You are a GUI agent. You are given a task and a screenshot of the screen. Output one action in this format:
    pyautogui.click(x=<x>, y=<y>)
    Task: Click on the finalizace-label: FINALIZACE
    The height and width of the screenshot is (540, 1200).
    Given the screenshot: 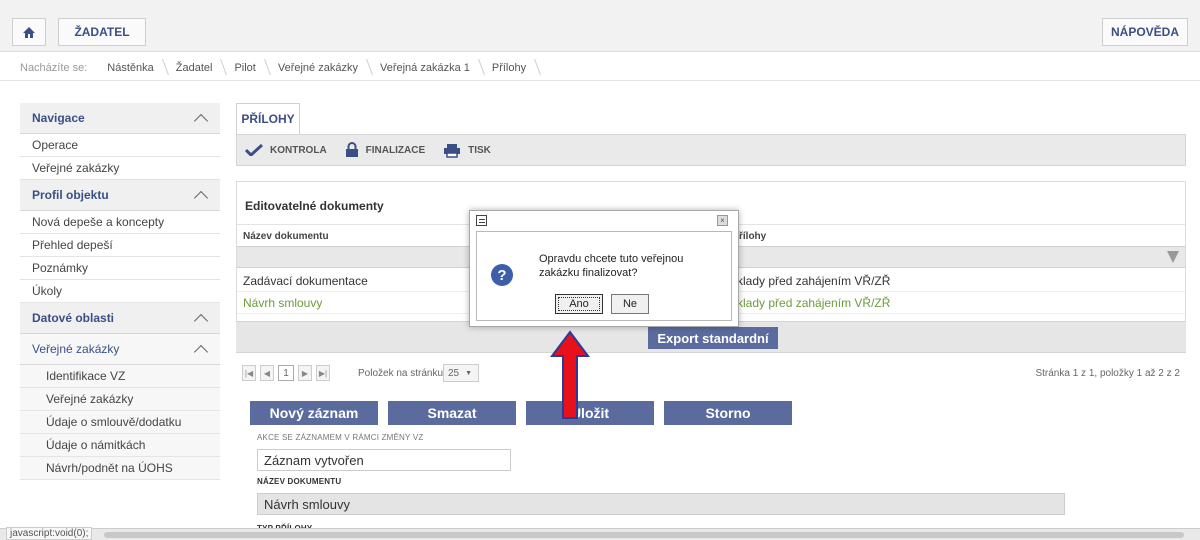 What is the action you would take?
    pyautogui.click(x=395, y=150)
    